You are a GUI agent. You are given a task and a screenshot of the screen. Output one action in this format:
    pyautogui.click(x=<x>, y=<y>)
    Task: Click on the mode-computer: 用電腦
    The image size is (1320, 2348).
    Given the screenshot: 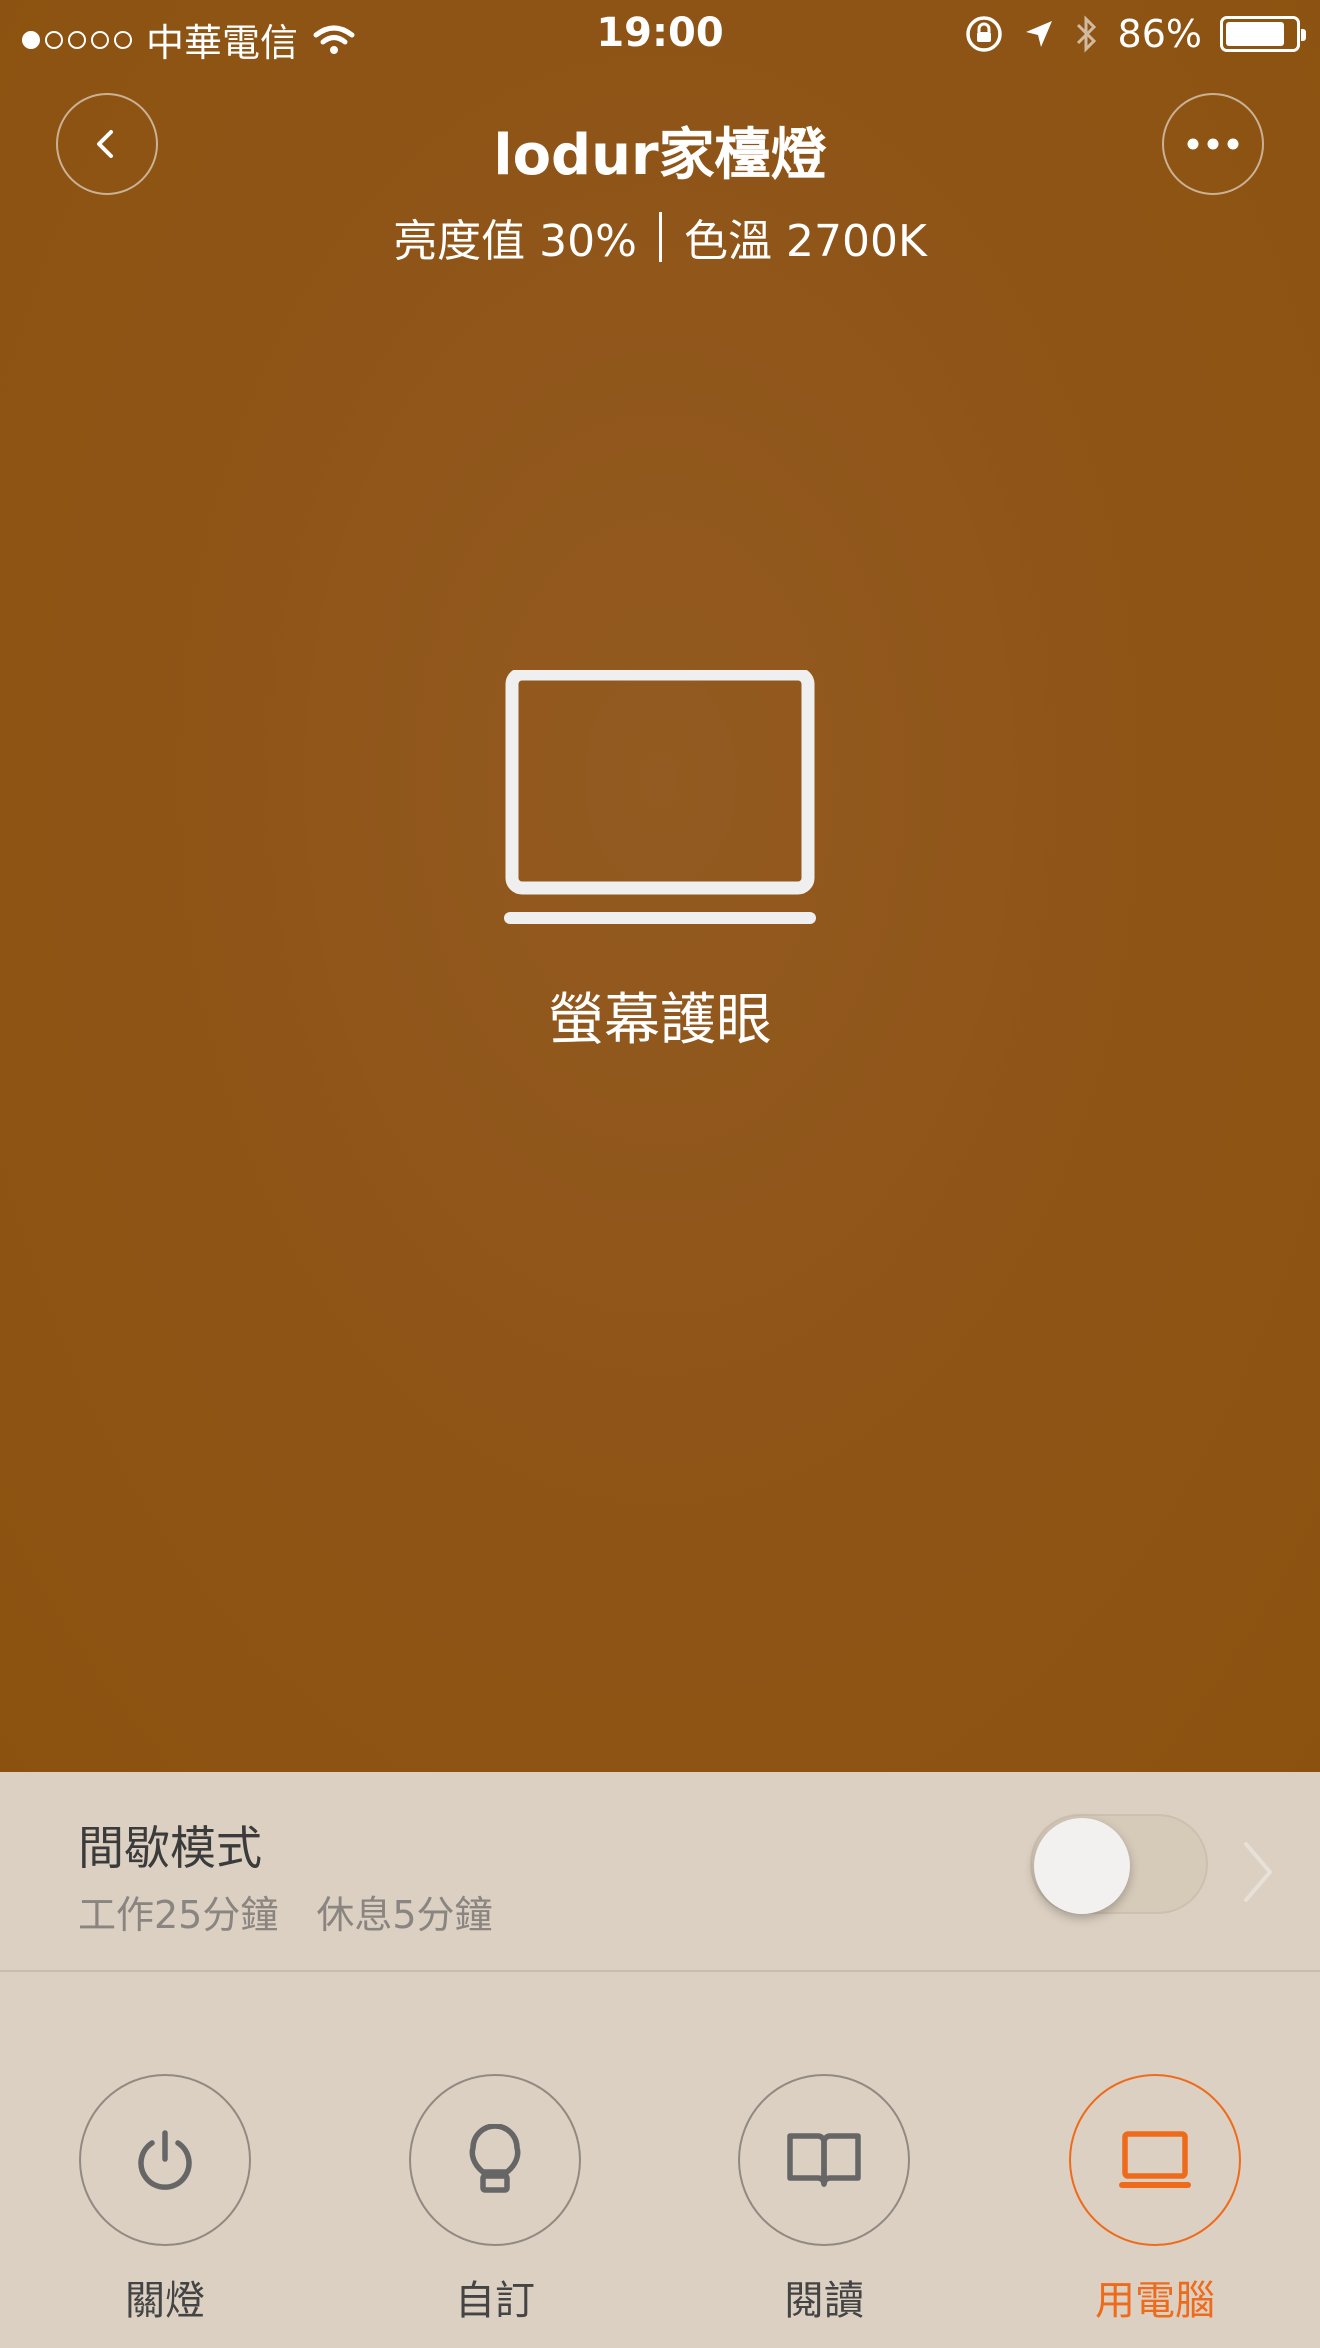 What is the action you would take?
    pyautogui.click(x=1155, y=2200)
    